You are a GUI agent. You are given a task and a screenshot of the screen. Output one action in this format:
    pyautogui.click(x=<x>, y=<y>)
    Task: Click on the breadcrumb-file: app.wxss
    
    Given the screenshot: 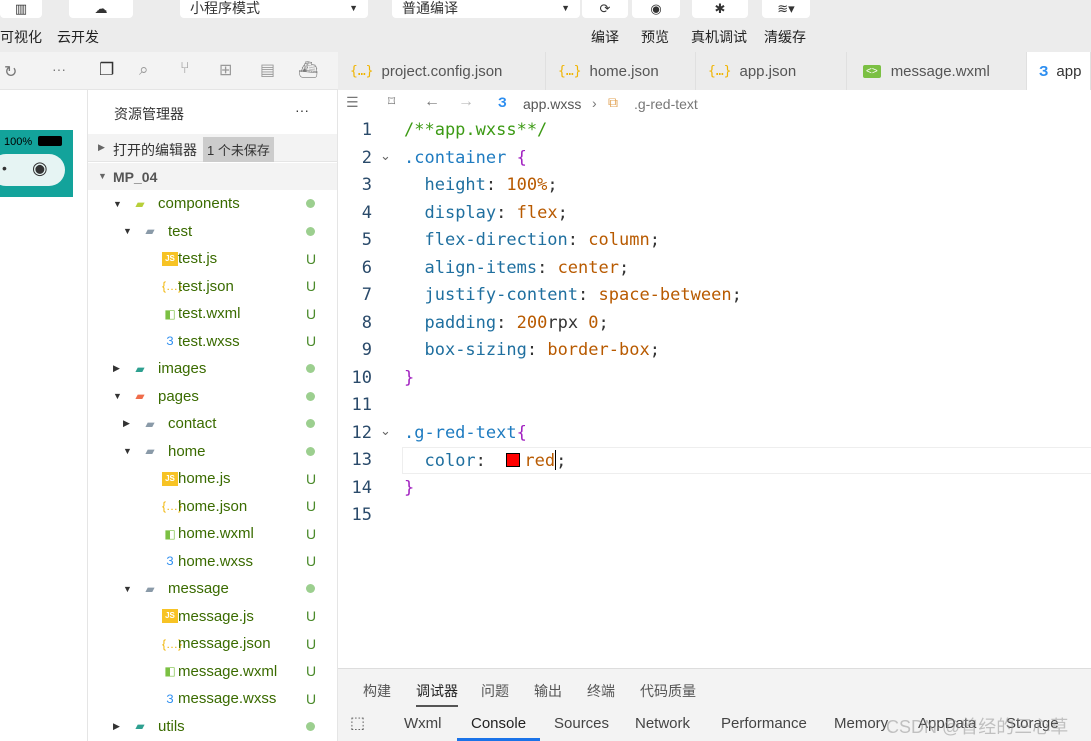 What is the action you would take?
    pyautogui.click(x=552, y=104)
    